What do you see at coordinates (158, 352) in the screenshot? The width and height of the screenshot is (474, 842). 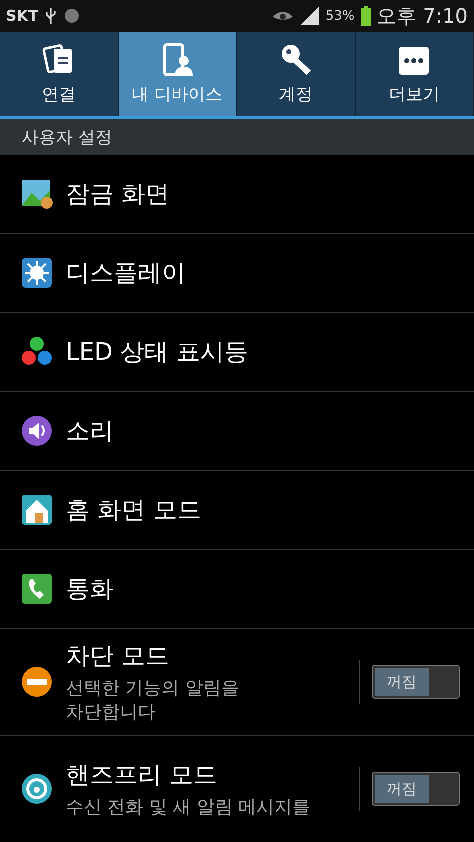 I see `item-title: LED 상태 표시등` at bounding box center [158, 352].